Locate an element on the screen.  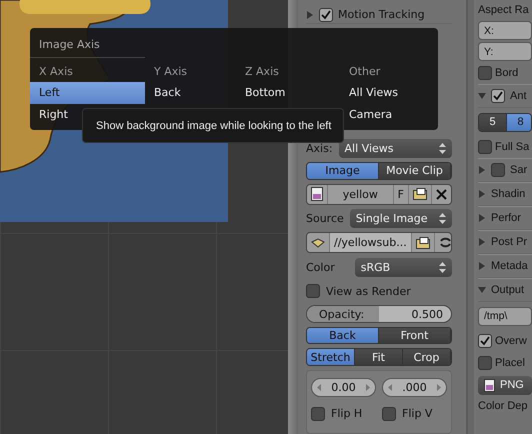
close-icon is located at coordinates (441, 194).